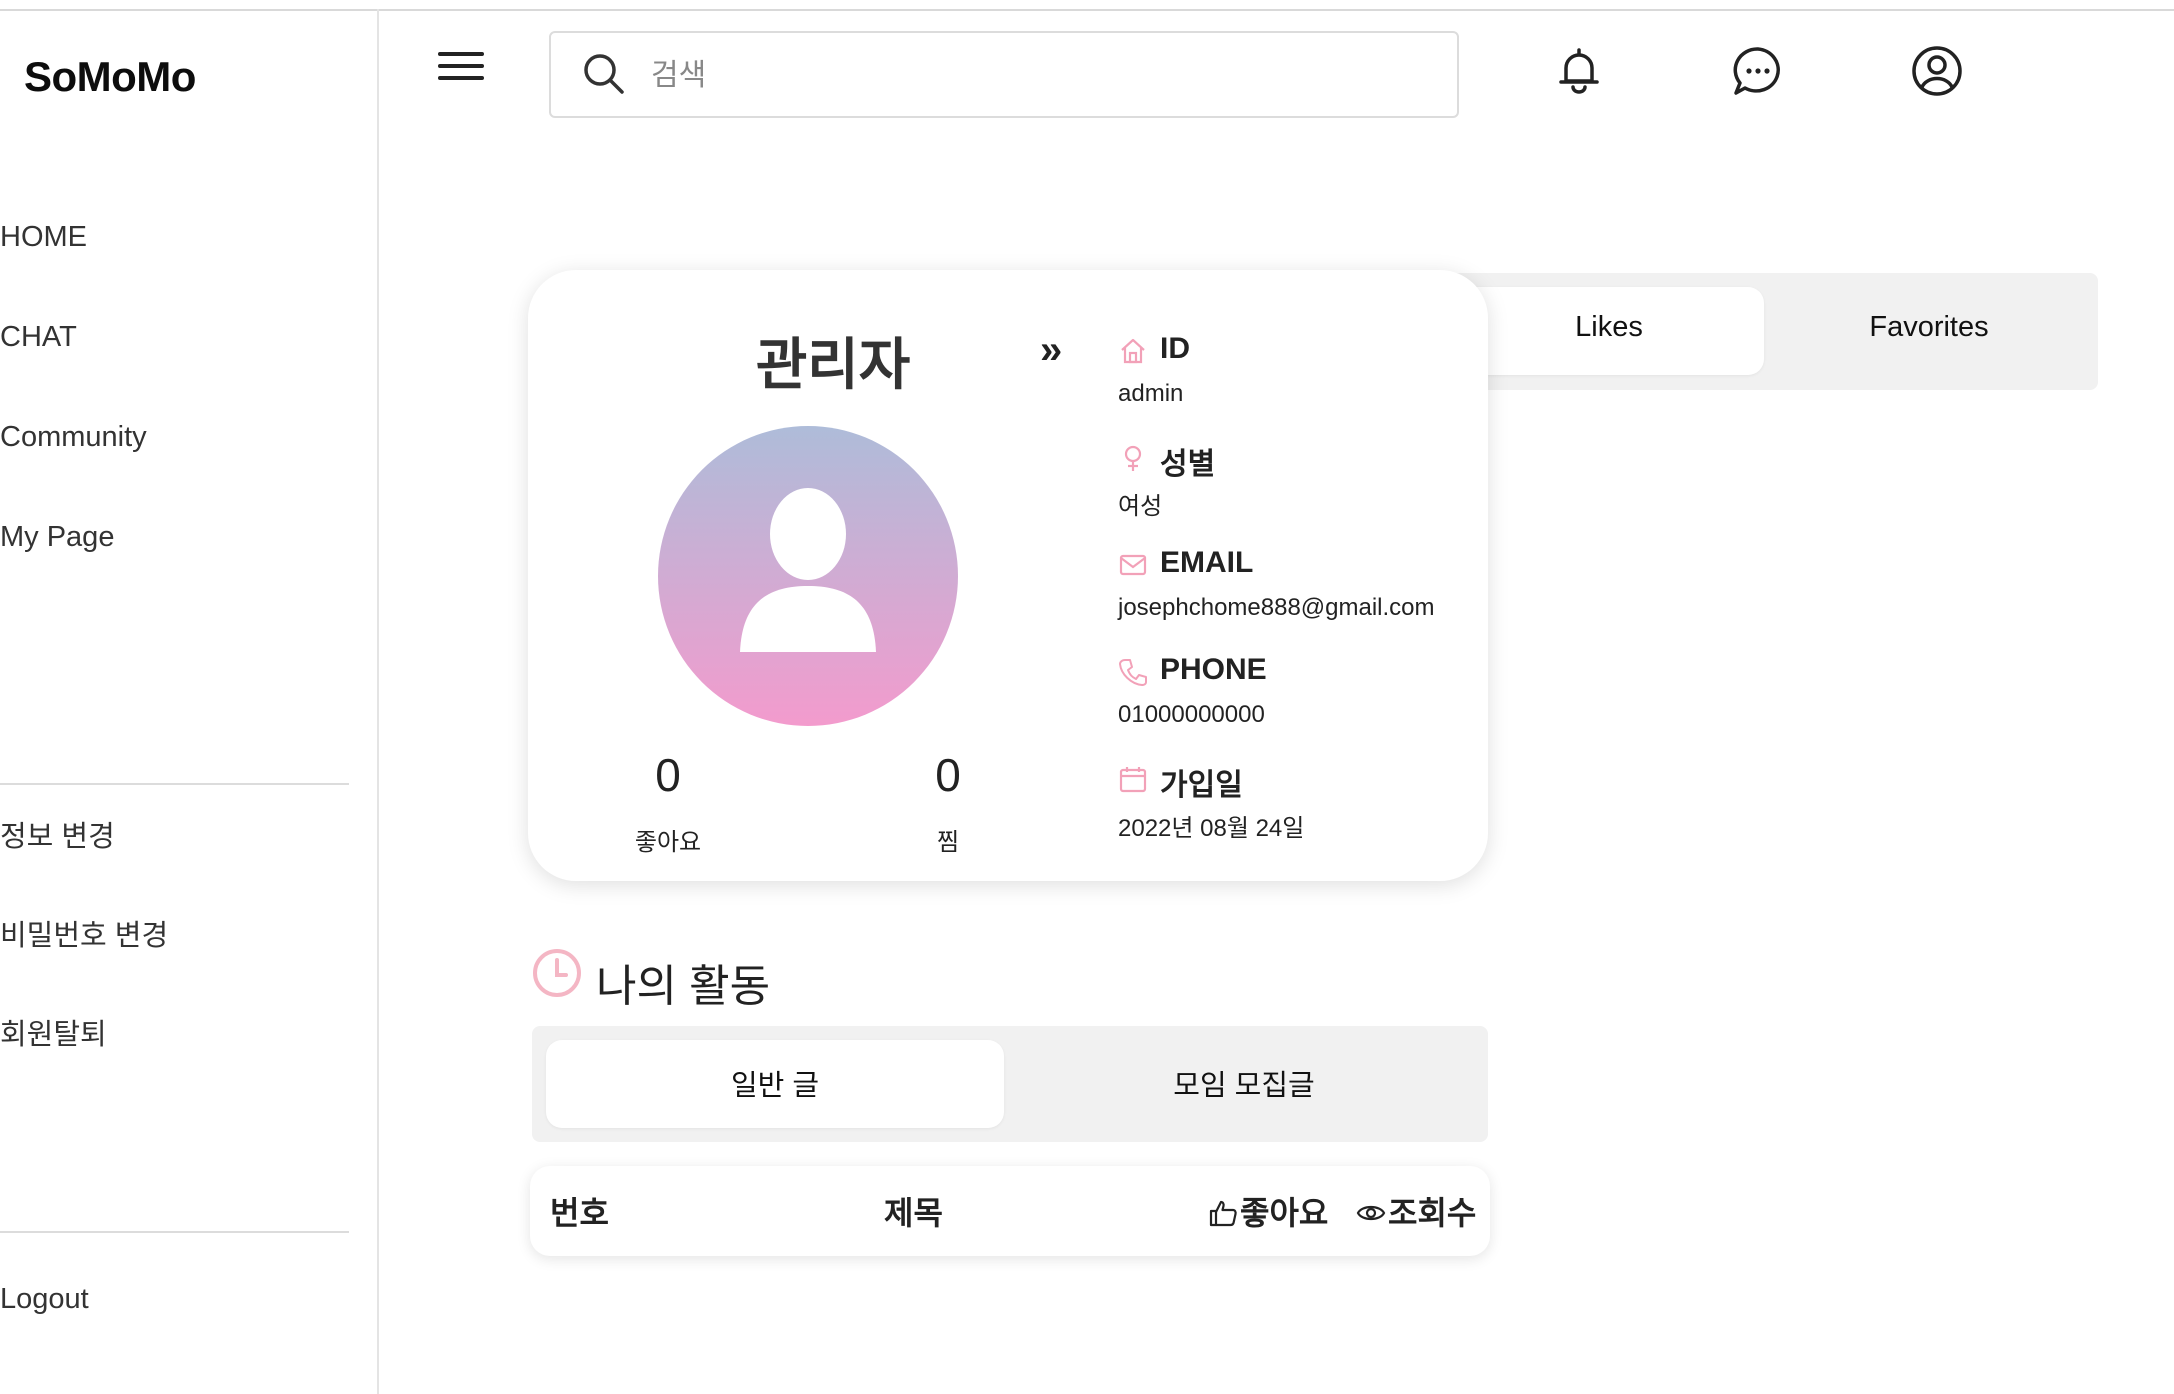 The height and width of the screenshot is (1394, 2174). I want to click on info-value-join-date: 2022년 08월 24일, so click(1211, 828).